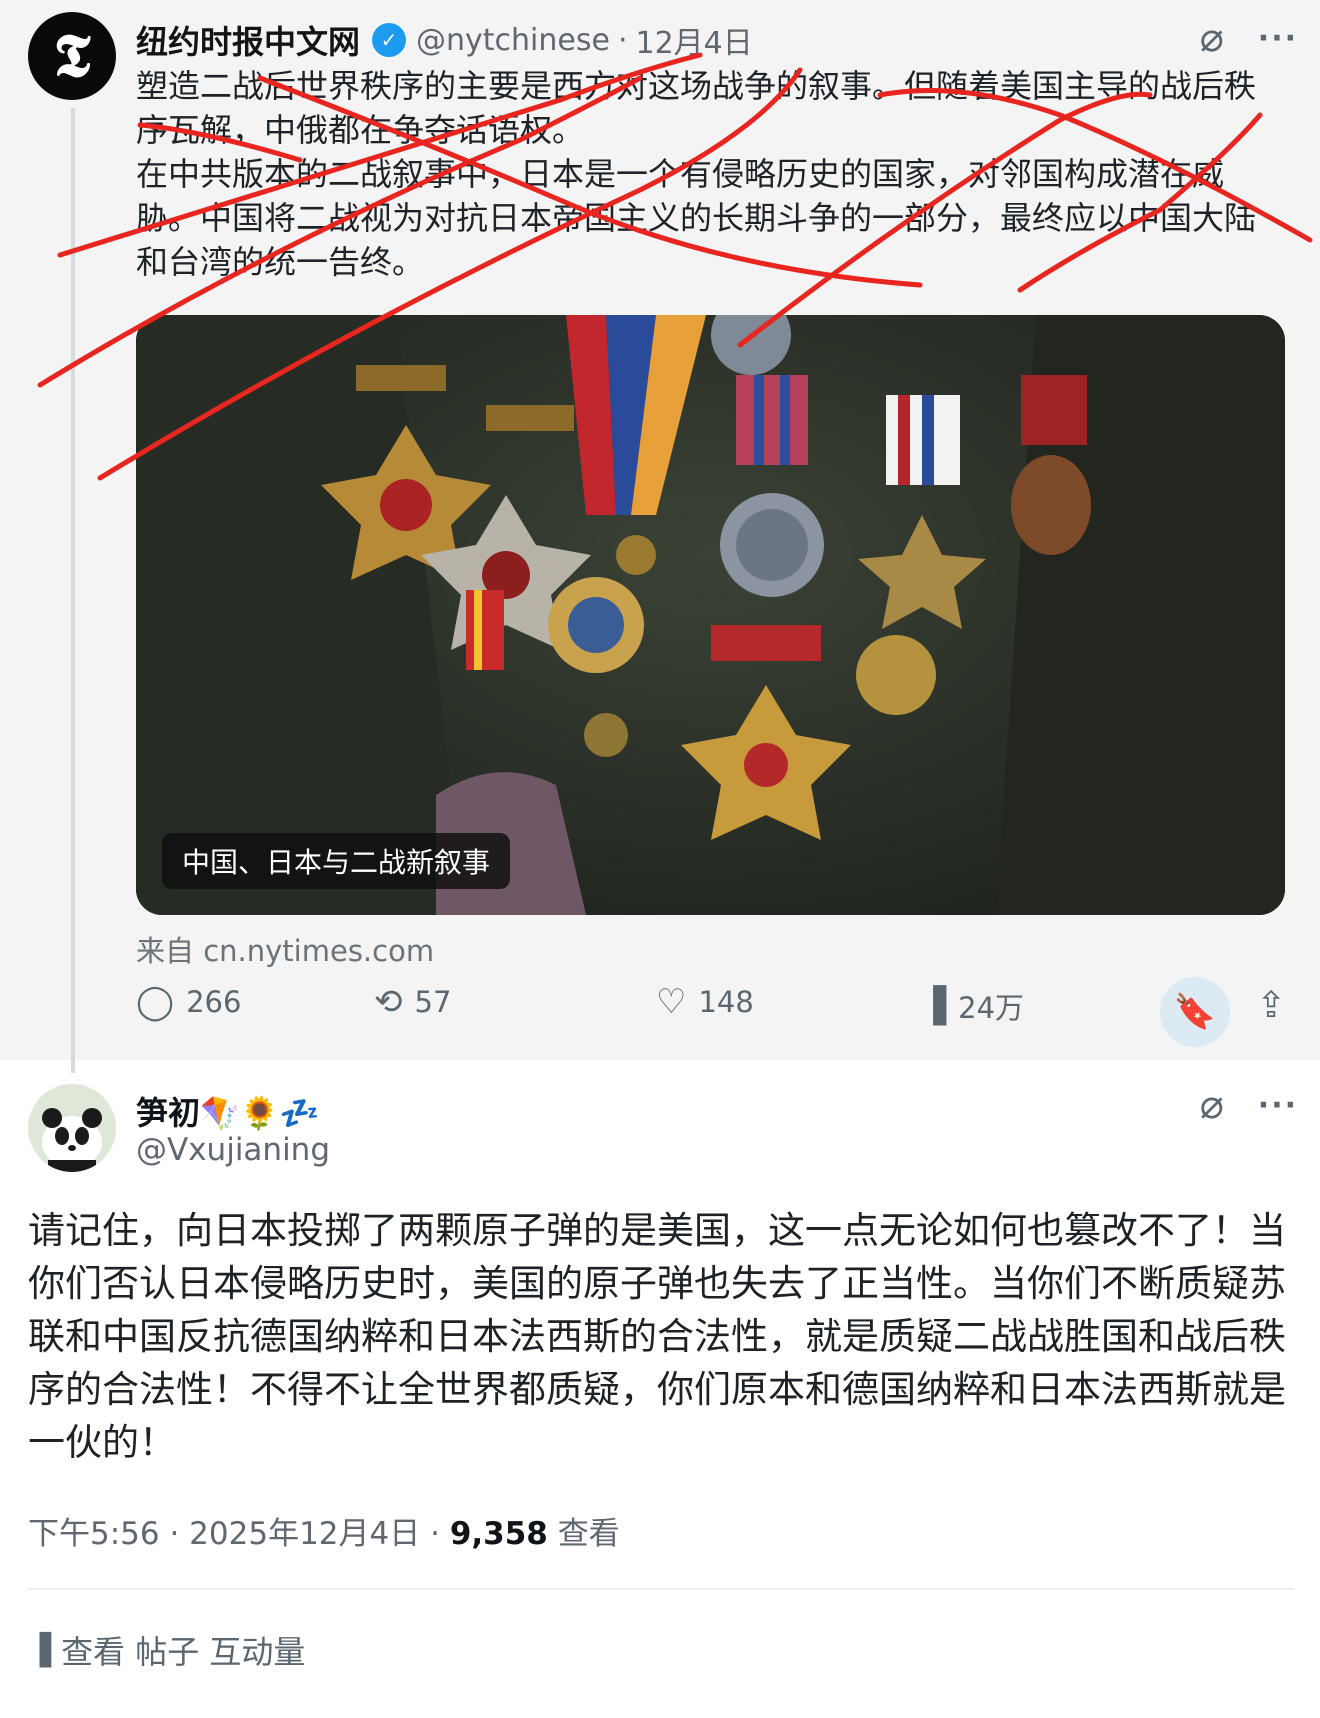  I want to click on views-button: ▐ 24万, so click(972, 1006).